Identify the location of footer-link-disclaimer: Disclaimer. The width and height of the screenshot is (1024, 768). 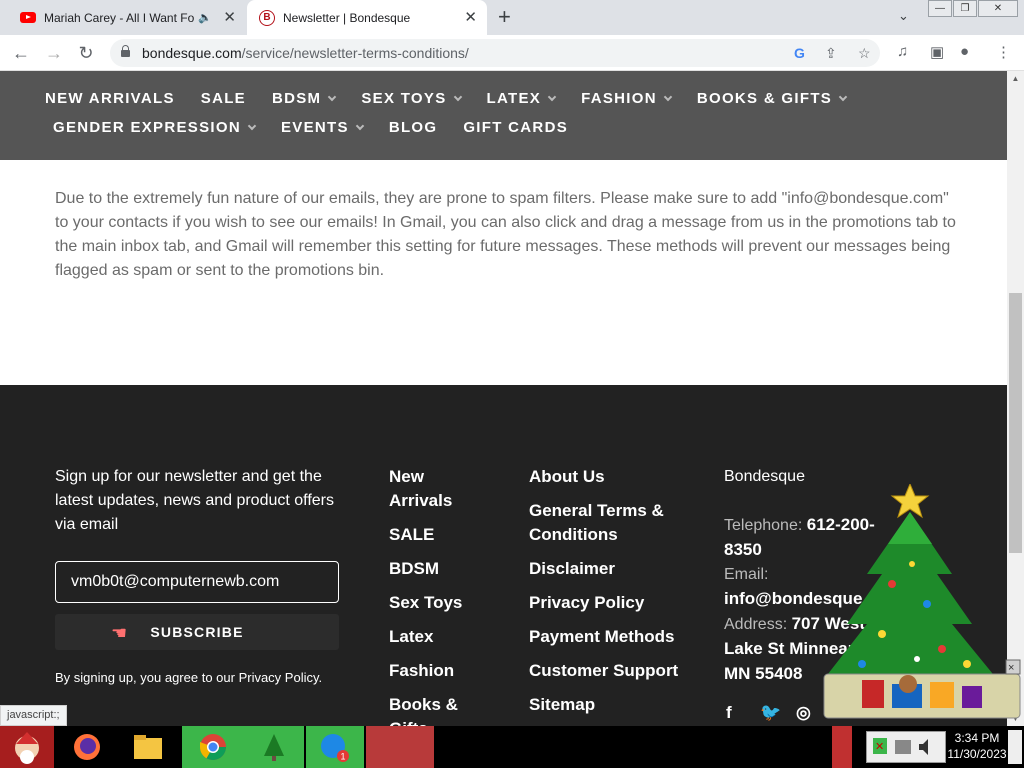
(604, 569).